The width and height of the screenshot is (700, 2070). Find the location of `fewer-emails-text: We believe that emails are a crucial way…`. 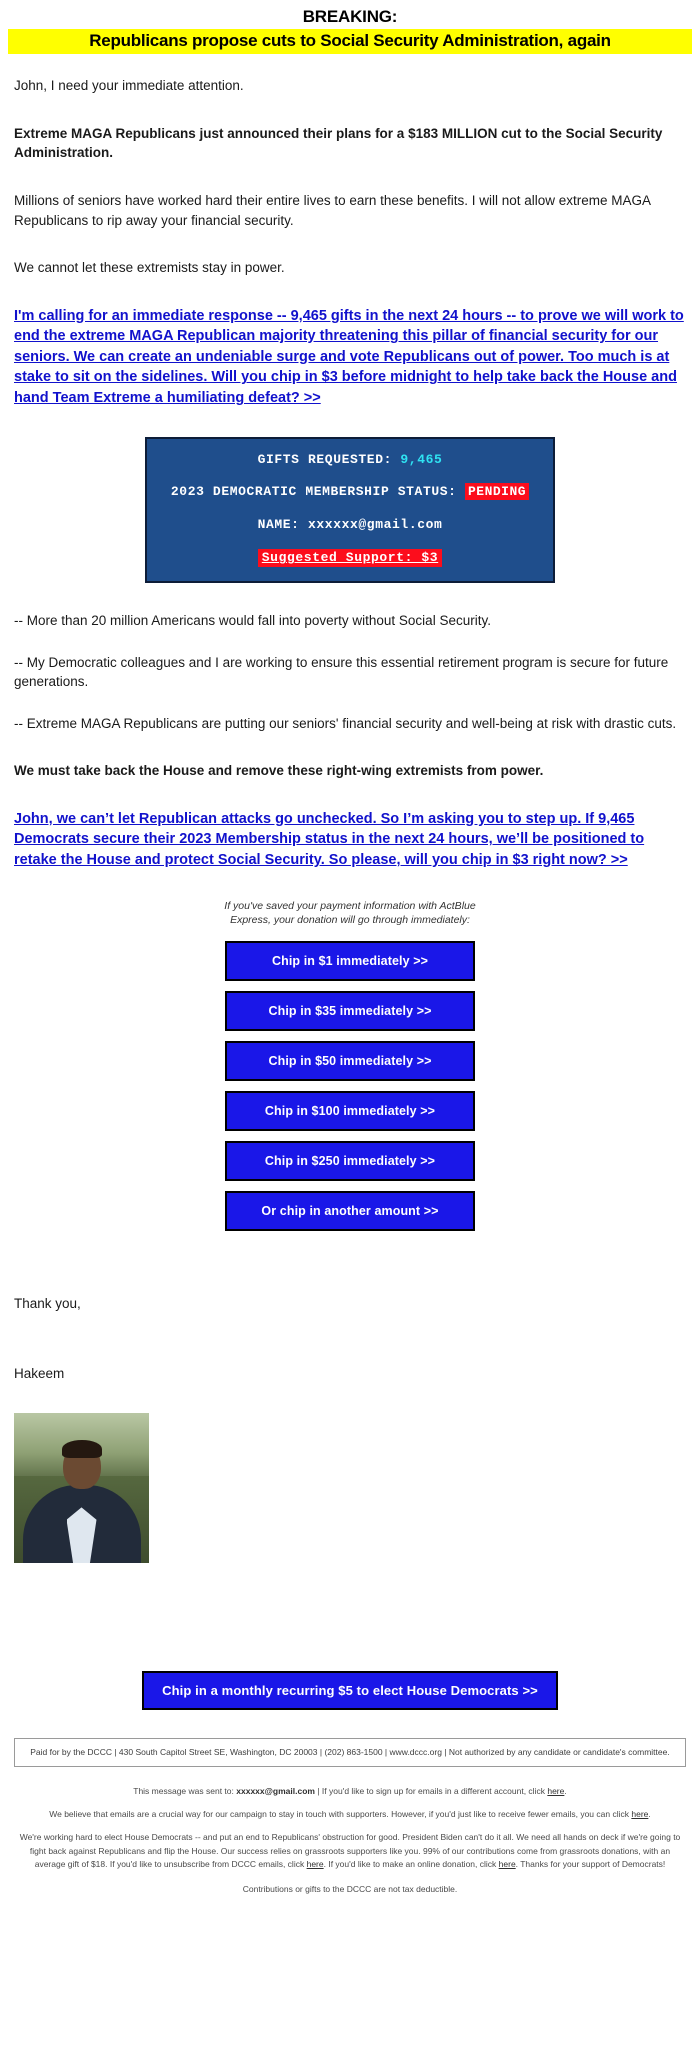

fewer-emails-text: We believe that emails are a crucial way… is located at coordinates (339, 1814).